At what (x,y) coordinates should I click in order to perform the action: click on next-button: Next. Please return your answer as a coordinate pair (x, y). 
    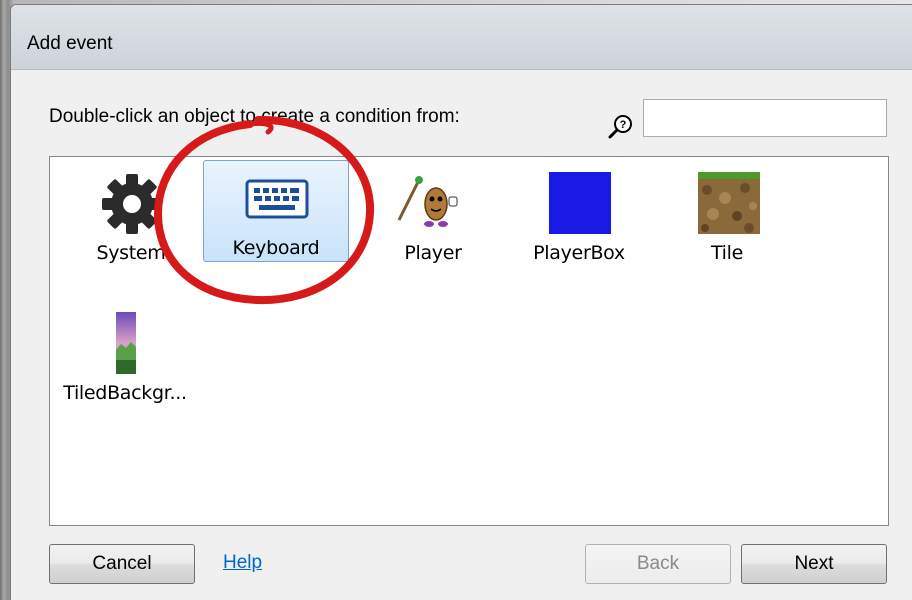
    Looking at the image, I should click on (814, 564).